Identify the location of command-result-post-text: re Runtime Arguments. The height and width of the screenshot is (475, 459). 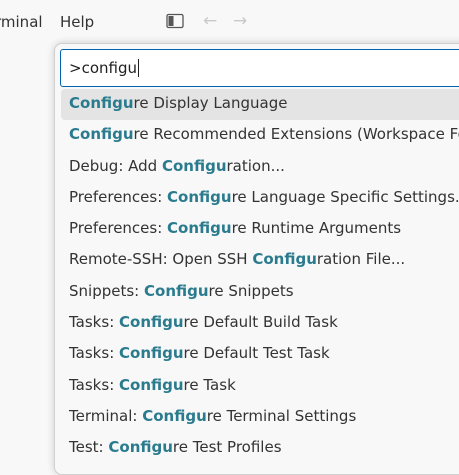
(316, 228).